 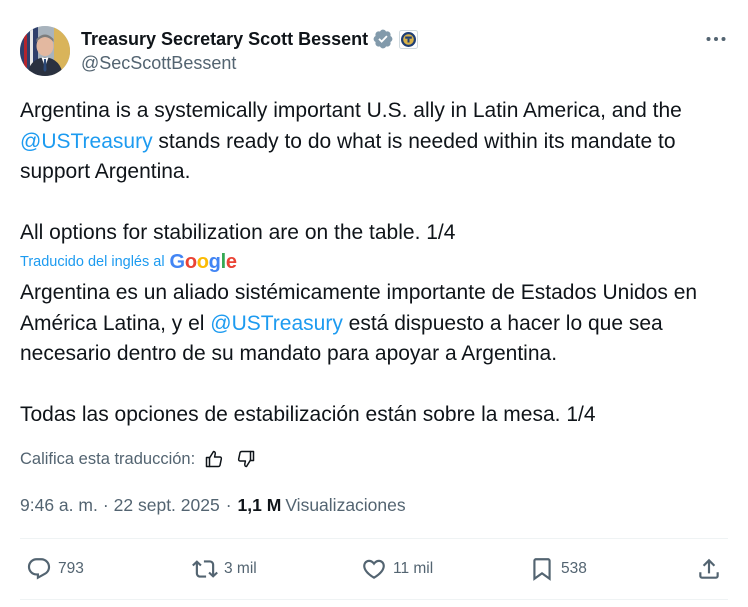 I want to click on like-count: 11 mil, so click(x=413, y=568).